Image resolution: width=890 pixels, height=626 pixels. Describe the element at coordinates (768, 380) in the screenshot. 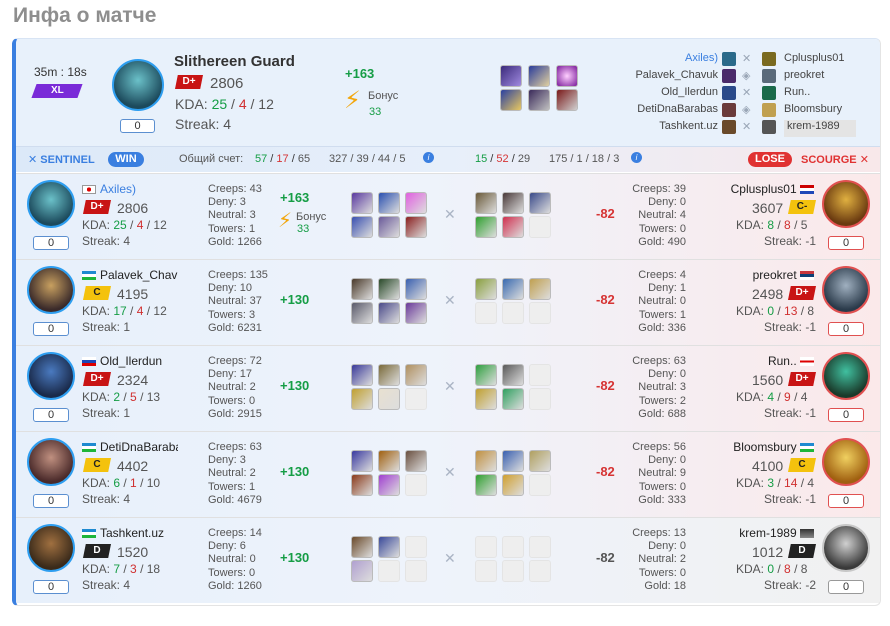

I see `player-rating: 1560` at that location.